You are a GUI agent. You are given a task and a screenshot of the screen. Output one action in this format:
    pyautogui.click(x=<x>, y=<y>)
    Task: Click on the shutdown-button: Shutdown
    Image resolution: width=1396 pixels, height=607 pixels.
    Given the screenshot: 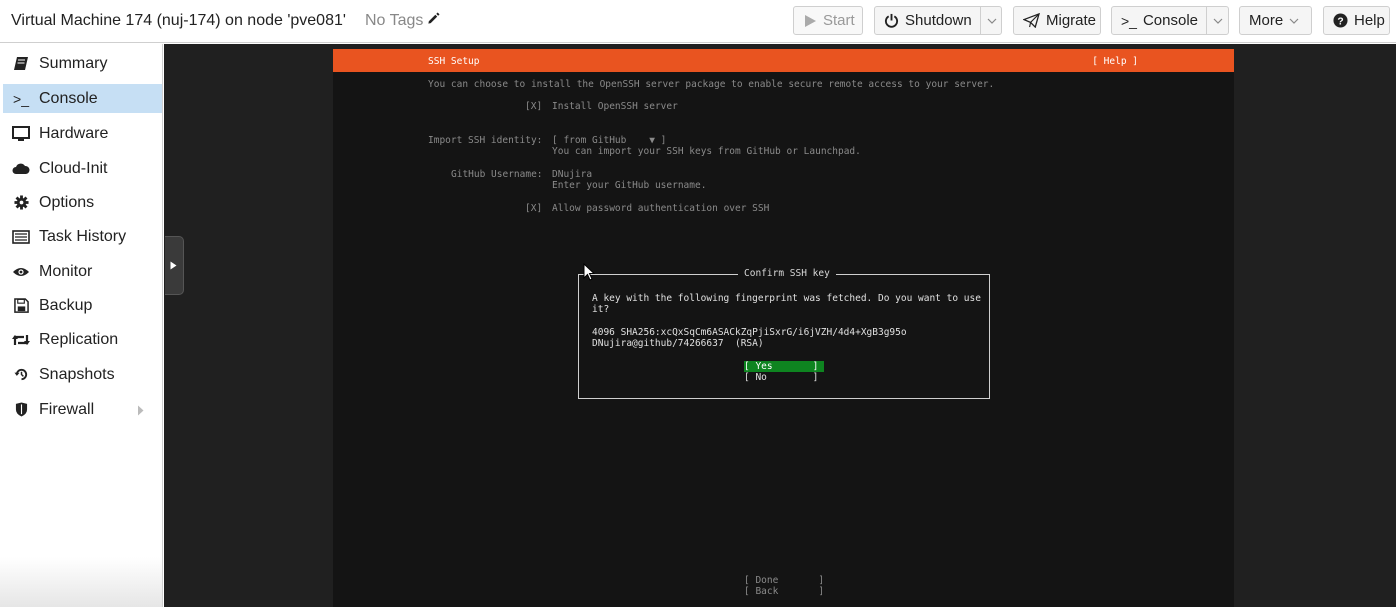 What is the action you would take?
    pyautogui.click(x=938, y=20)
    